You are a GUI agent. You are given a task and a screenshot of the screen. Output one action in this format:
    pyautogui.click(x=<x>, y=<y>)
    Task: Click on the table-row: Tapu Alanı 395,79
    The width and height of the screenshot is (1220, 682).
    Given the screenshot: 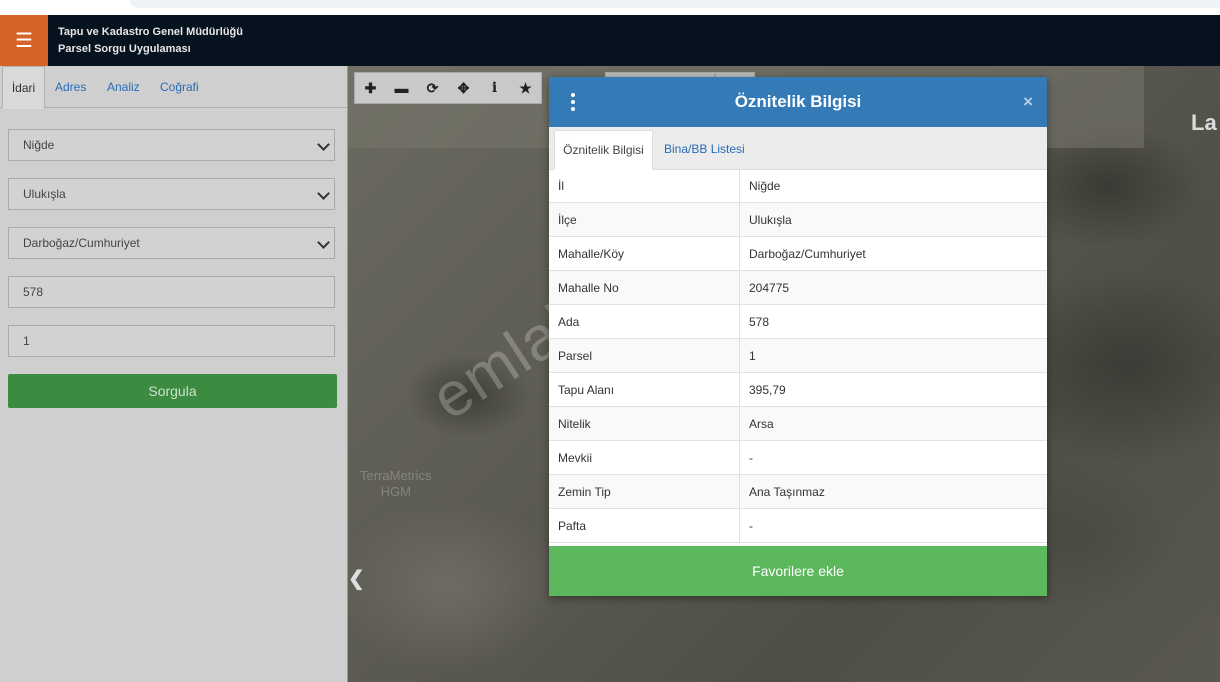 What is the action you would take?
    pyautogui.click(x=798, y=389)
    